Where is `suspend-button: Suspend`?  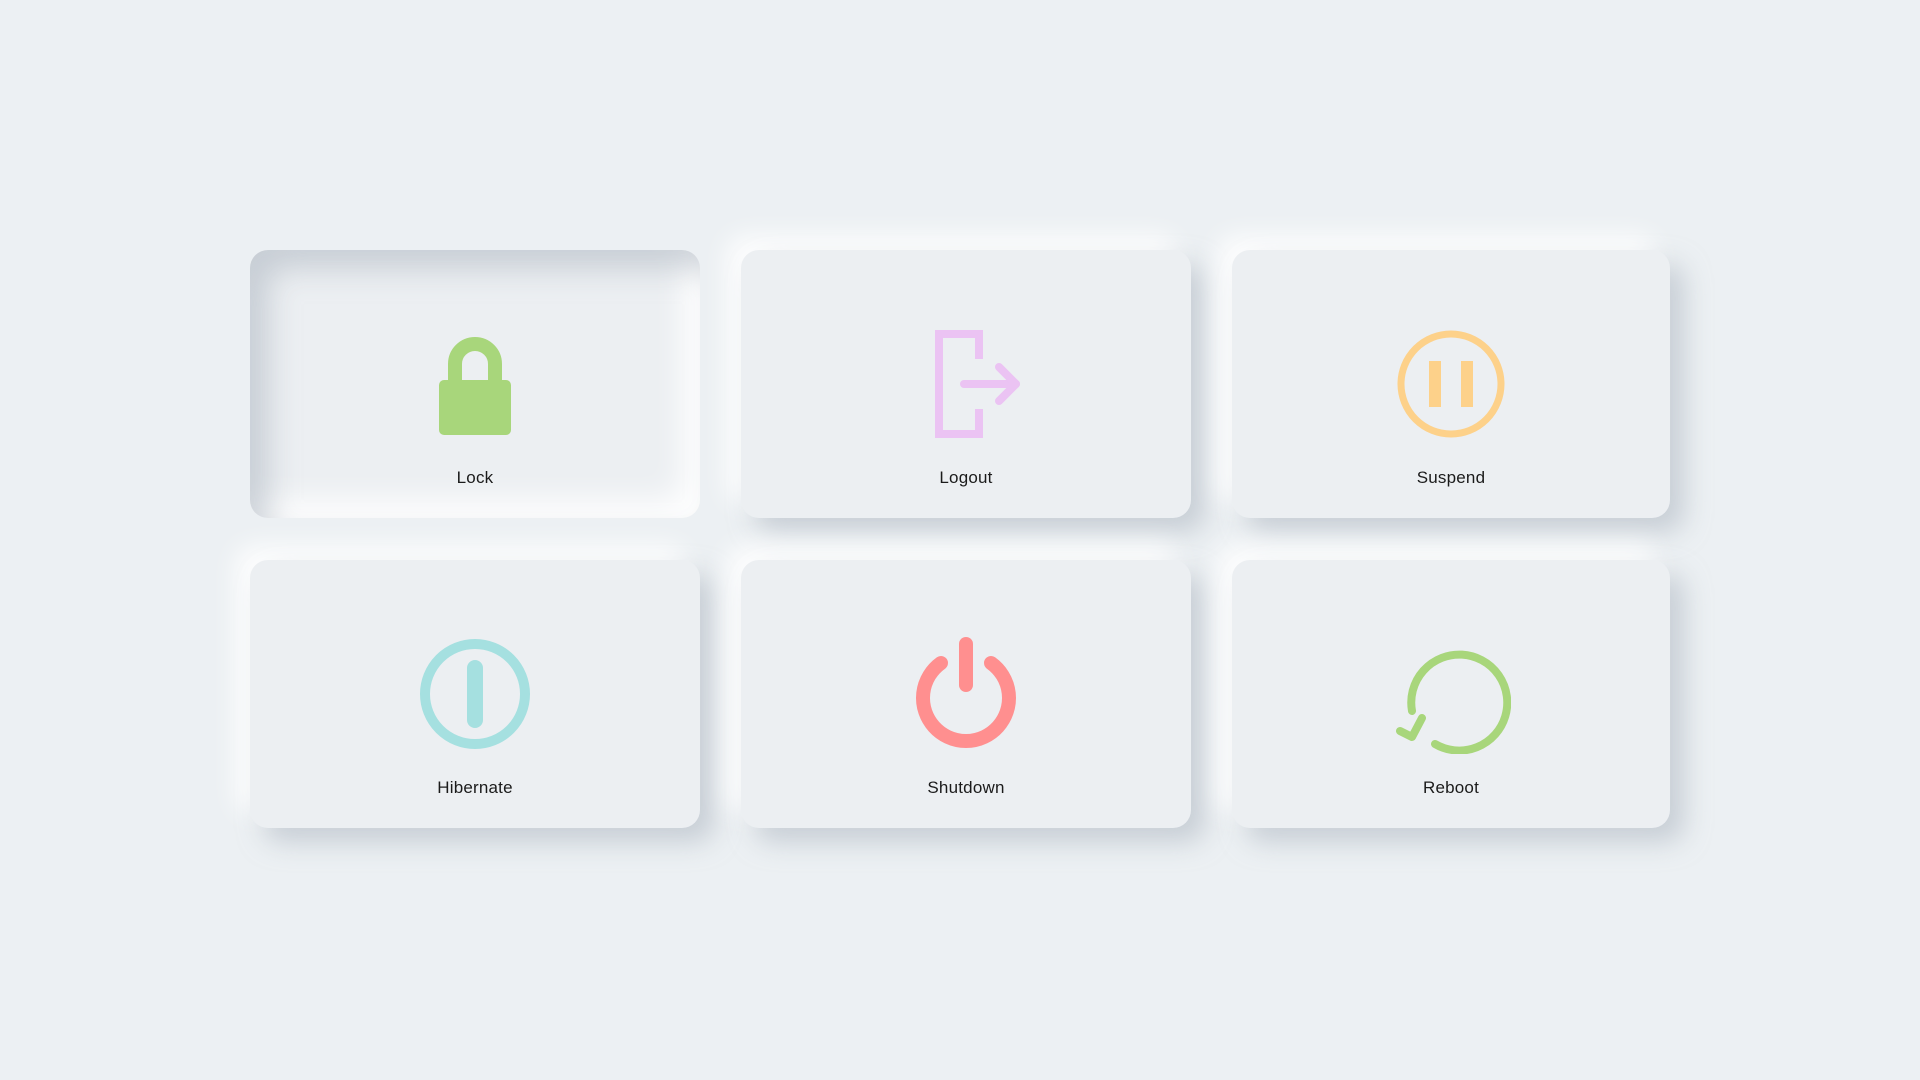 suspend-button: Suspend is located at coordinates (1451, 384).